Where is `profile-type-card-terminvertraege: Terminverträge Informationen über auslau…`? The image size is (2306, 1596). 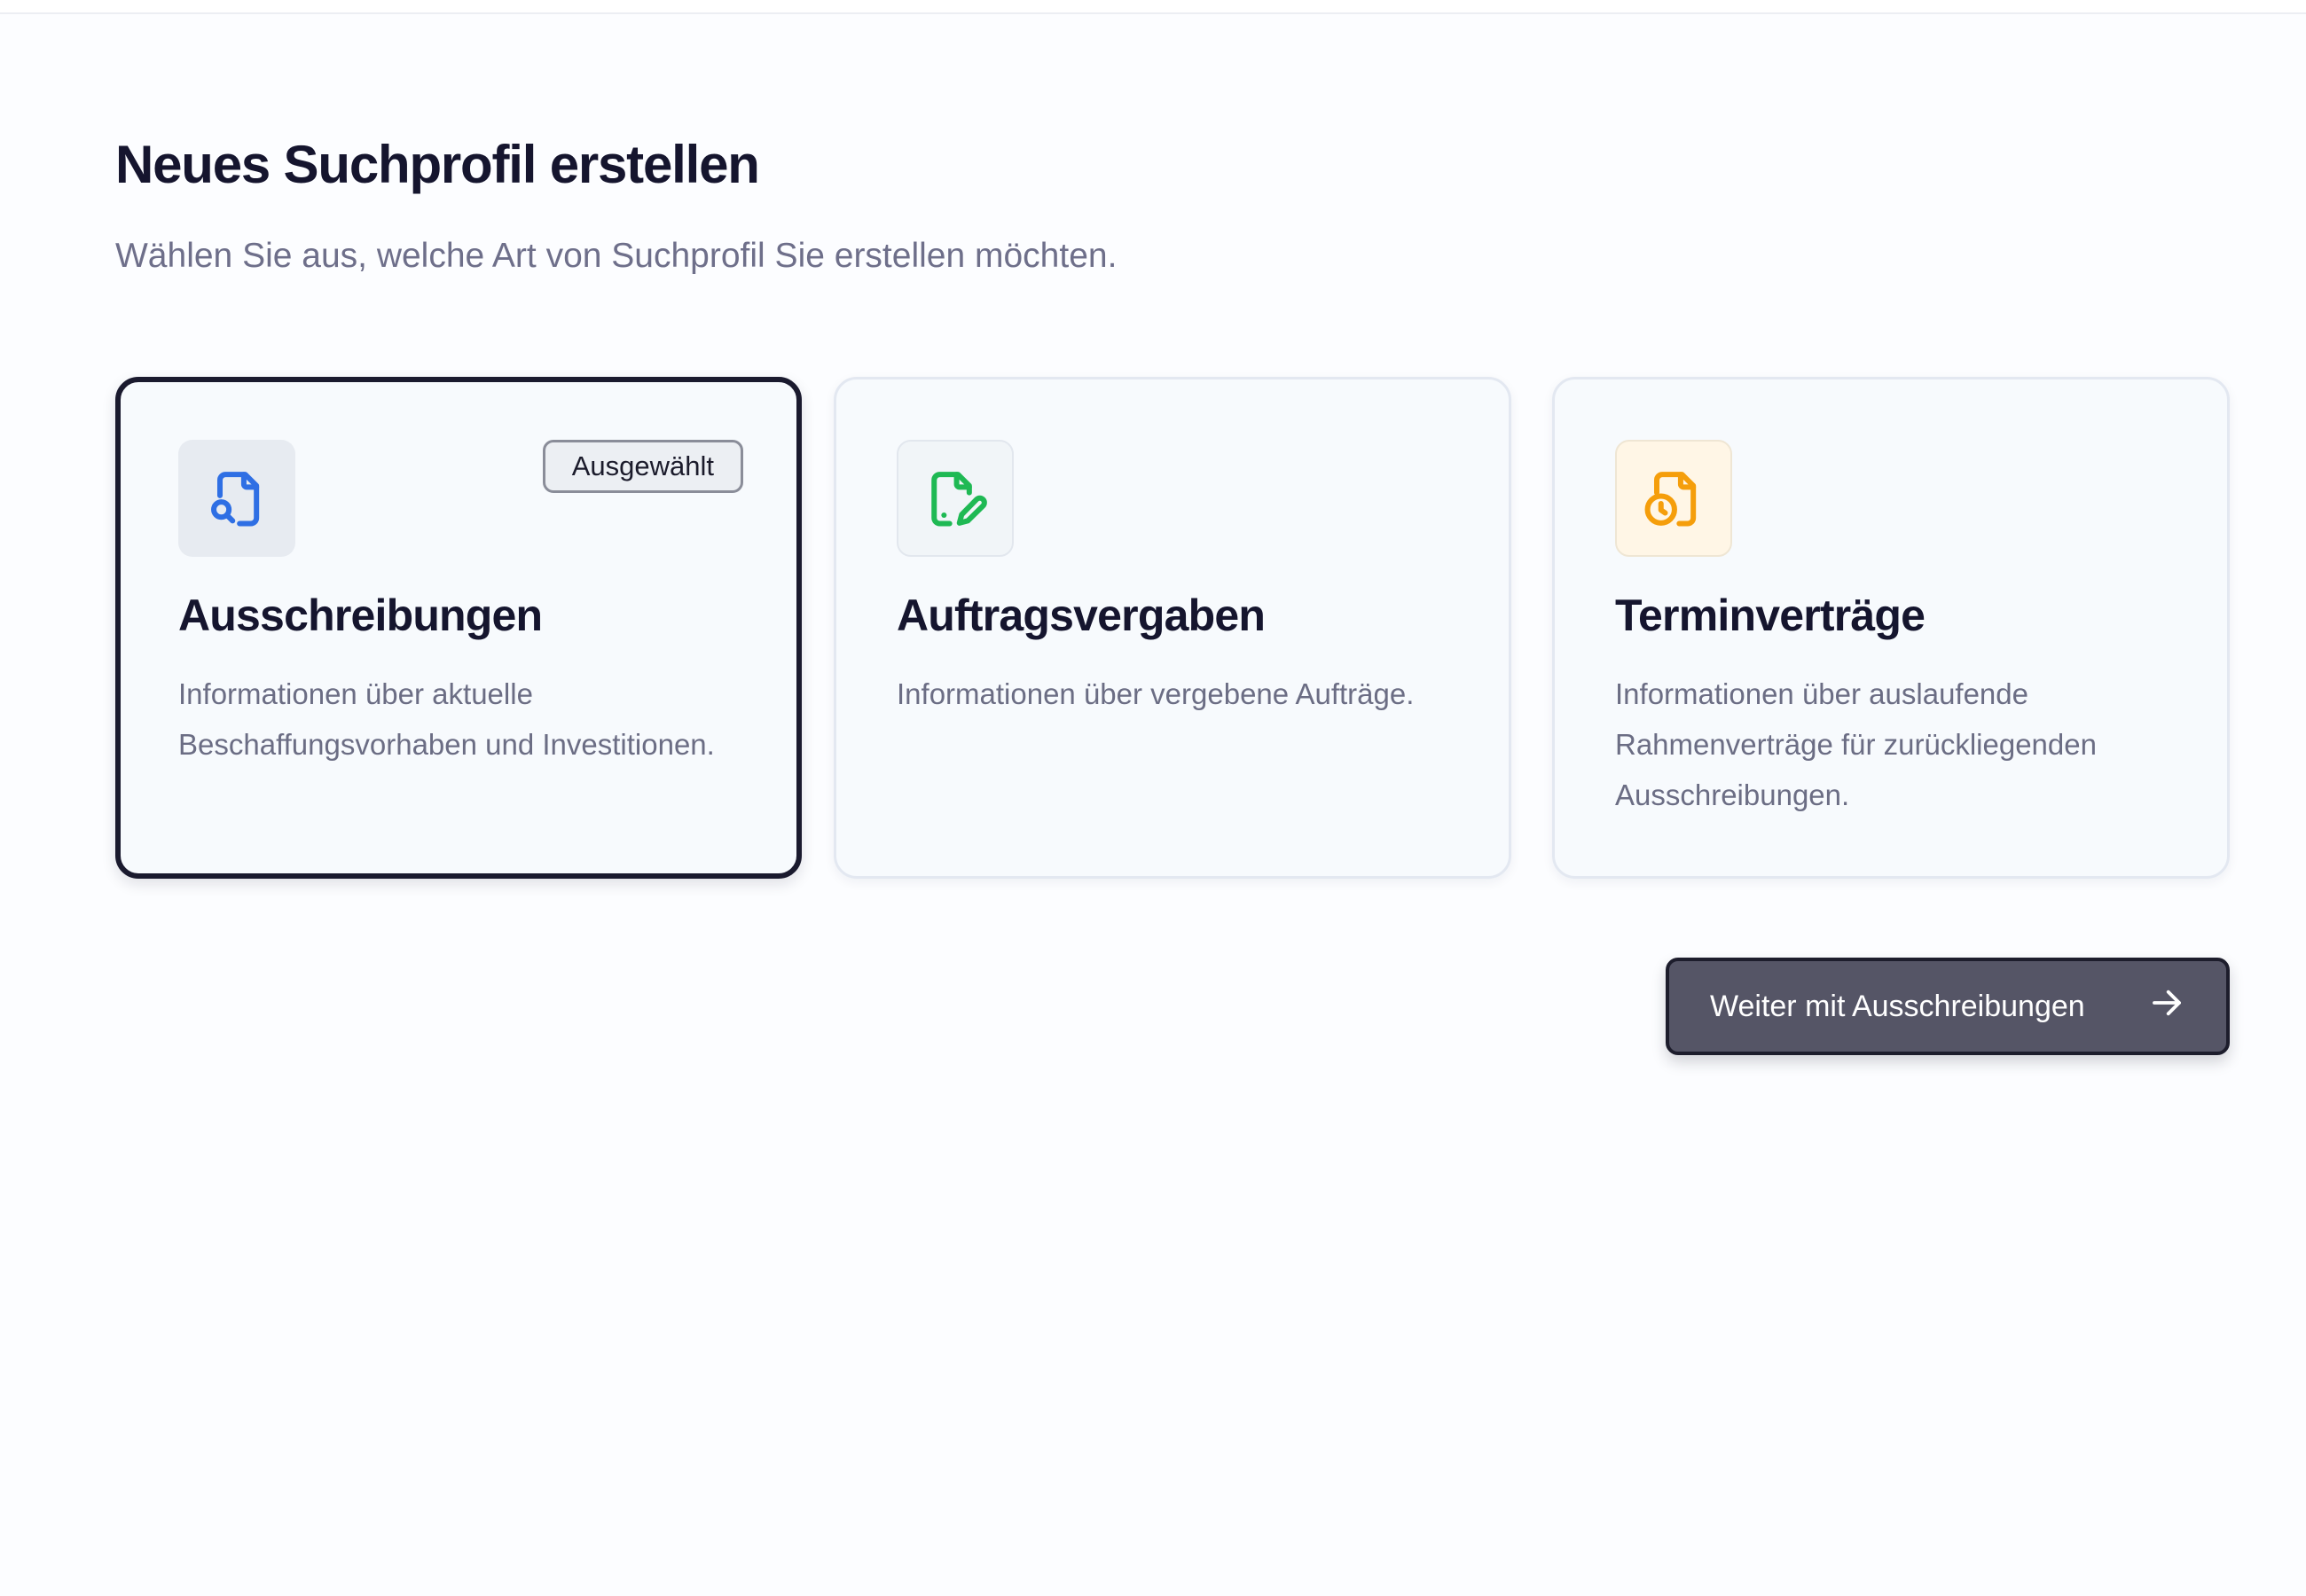
profile-type-card-terminvertraege: Terminverträge Informationen über auslau… is located at coordinates (1891, 628).